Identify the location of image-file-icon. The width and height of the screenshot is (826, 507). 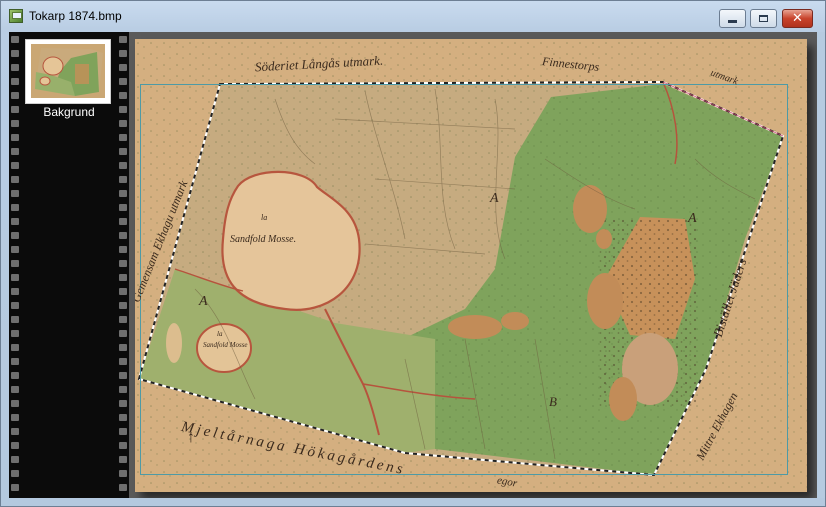
(16, 16).